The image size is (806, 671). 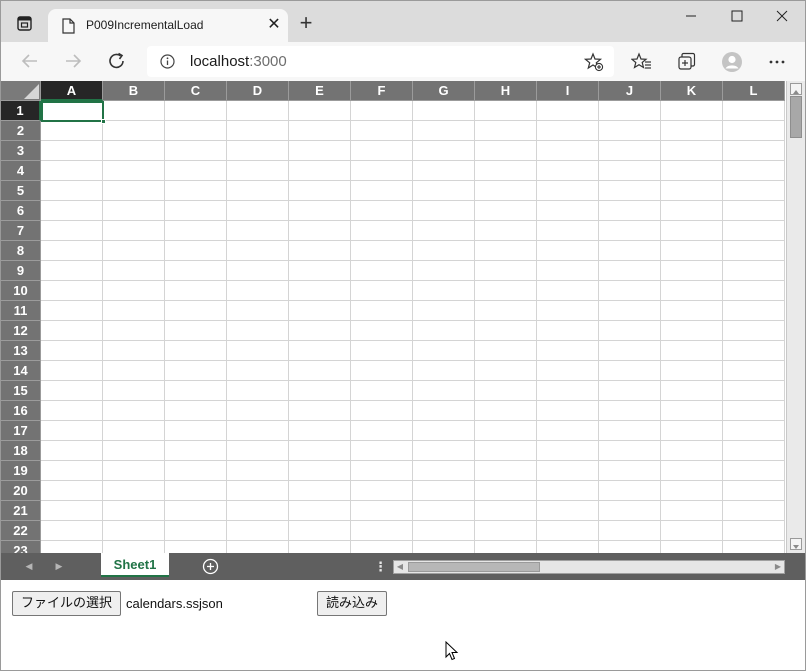 I want to click on row-header: 16, so click(x=21, y=411).